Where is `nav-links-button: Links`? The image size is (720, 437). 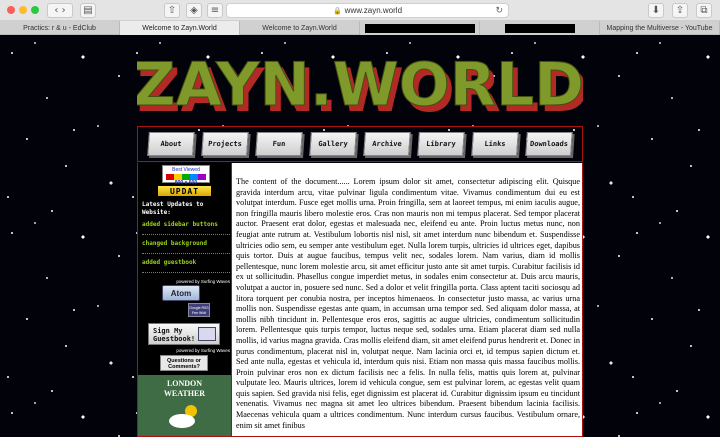
nav-links-button: Links is located at coordinates (495, 144).